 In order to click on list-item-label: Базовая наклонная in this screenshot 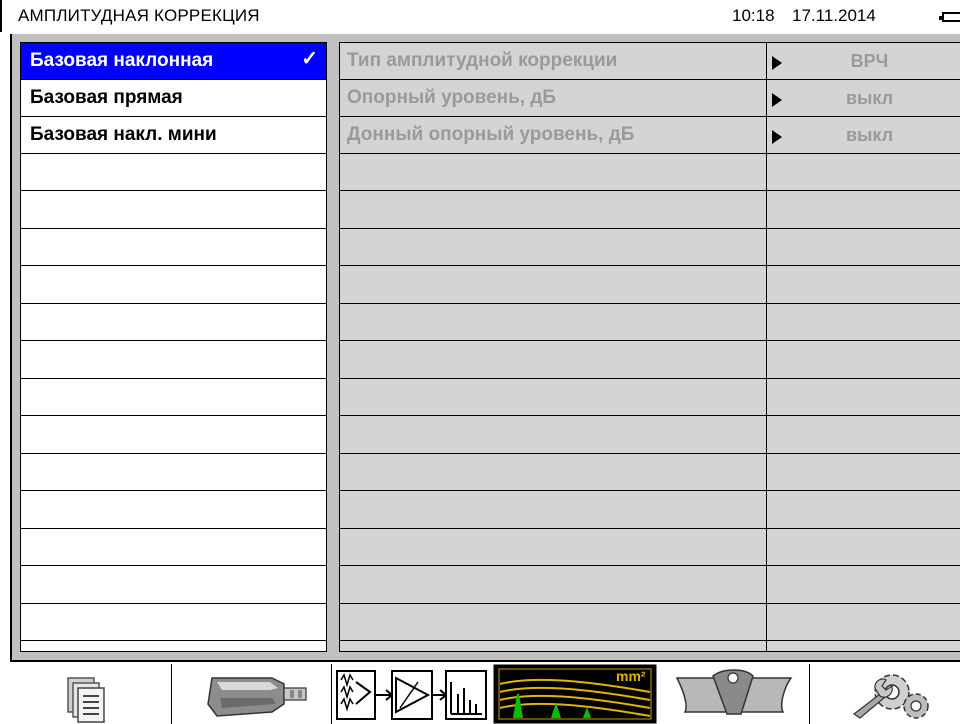, I will do `click(122, 60)`.